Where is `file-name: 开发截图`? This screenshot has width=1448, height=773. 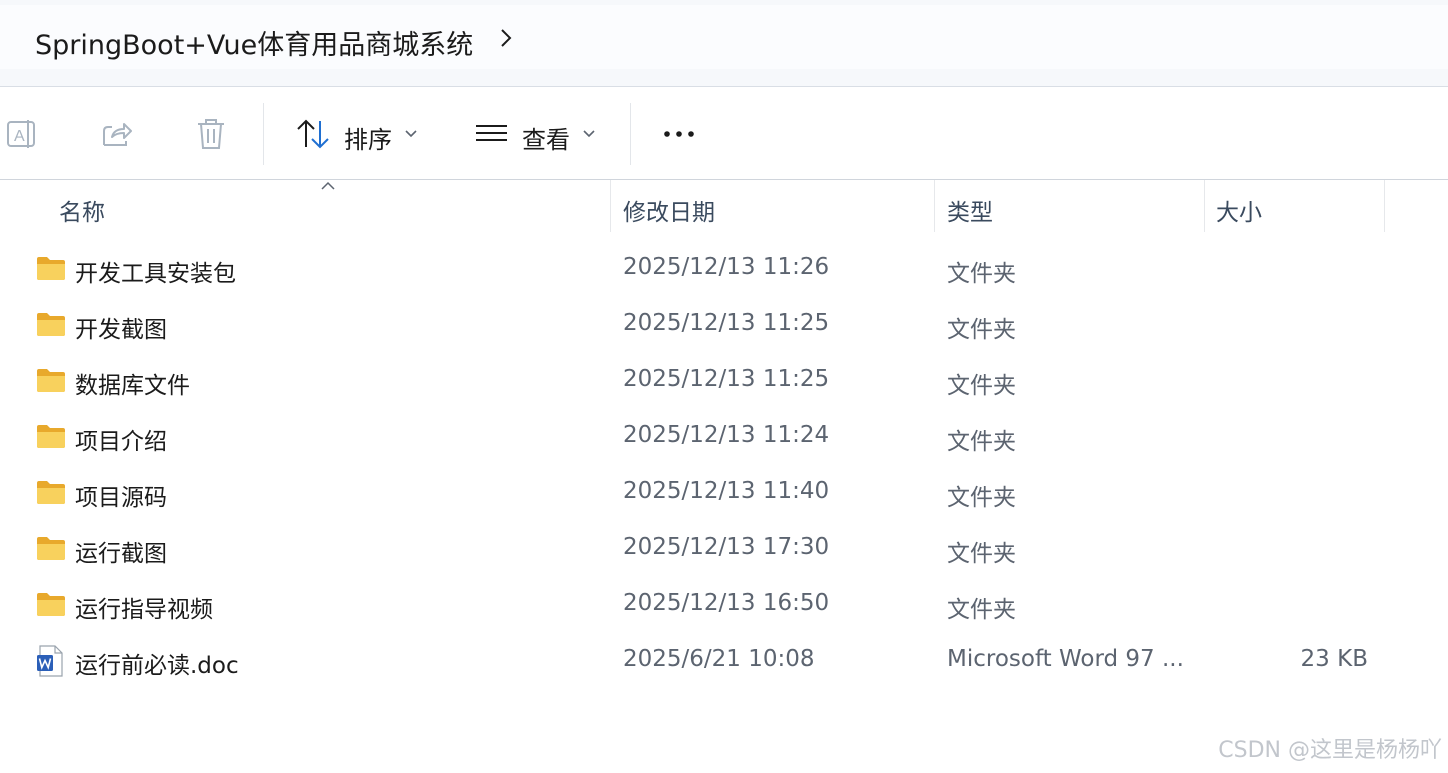 file-name: 开发截图 is located at coordinates (121, 330).